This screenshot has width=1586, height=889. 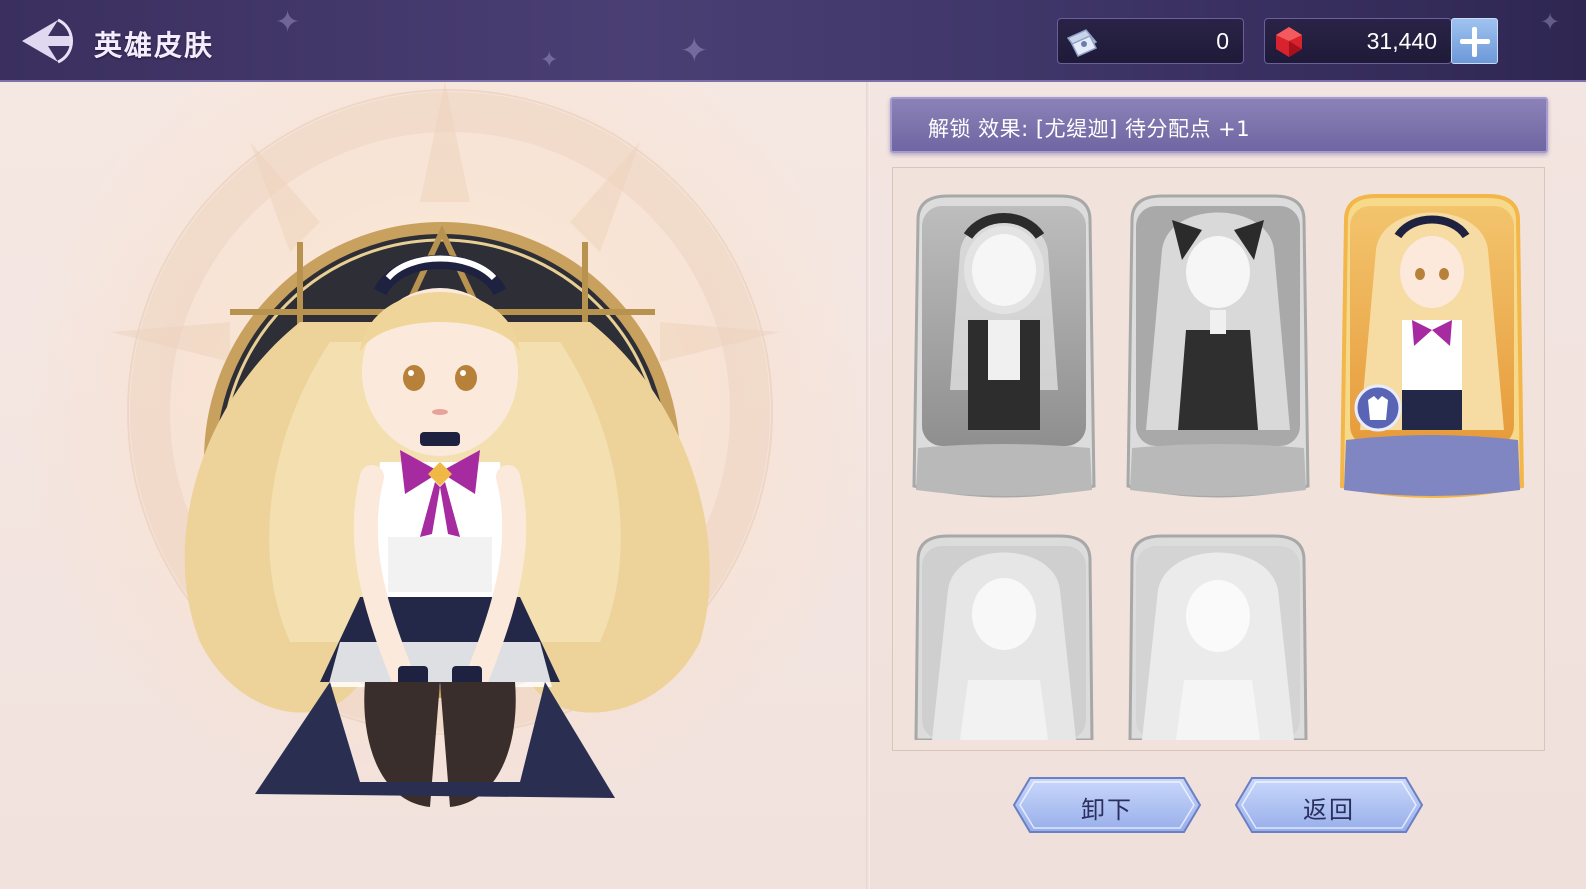 What do you see at coordinates (154, 45) in the screenshot?
I see `page-title: 英雄皮肤` at bounding box center [154, 45].